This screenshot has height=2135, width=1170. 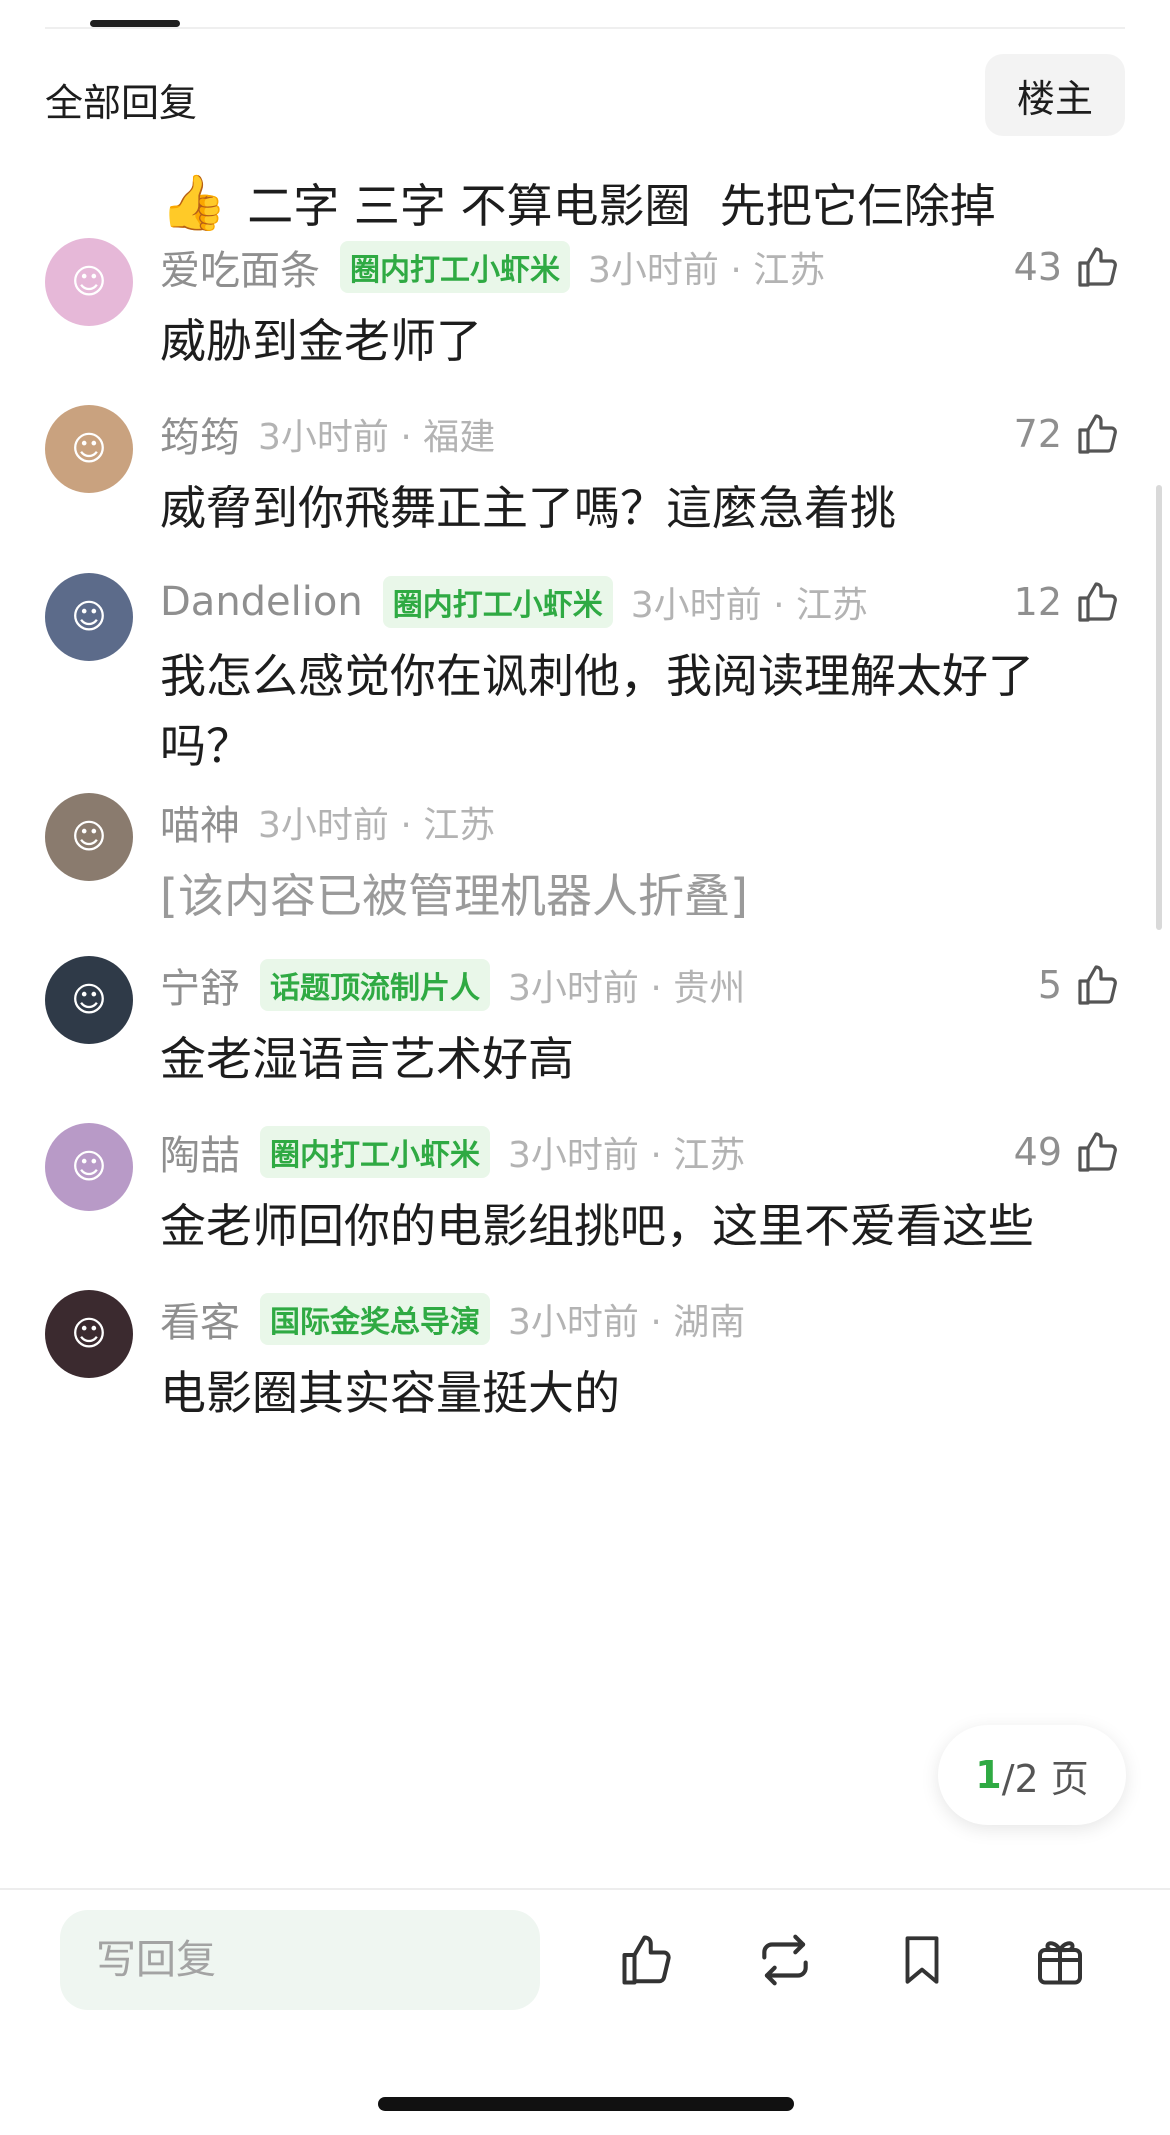 I want to click on comment-text: 金老湿语言艺术好高, so click(x=367, y=1059).